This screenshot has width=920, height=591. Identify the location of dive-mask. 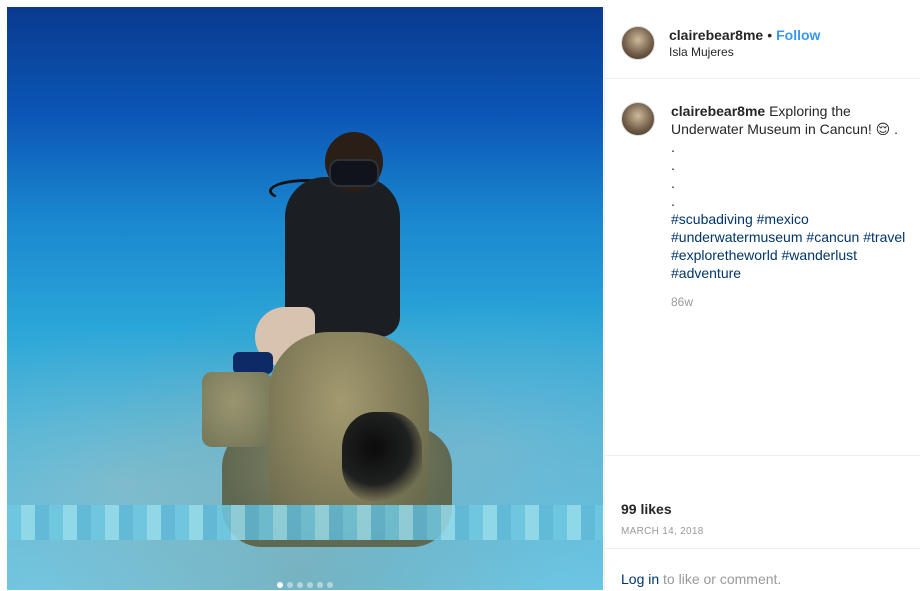
(354, 173).